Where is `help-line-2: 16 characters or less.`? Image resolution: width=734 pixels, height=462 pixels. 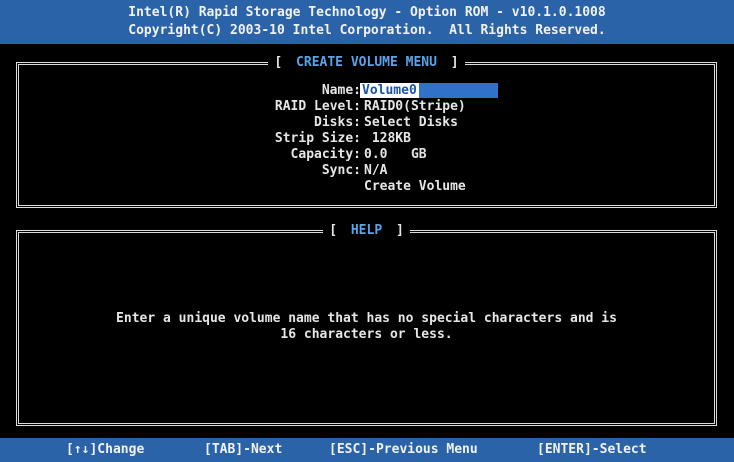 help-line-2: 16 characters or less. is located at coordinates (366, 334).